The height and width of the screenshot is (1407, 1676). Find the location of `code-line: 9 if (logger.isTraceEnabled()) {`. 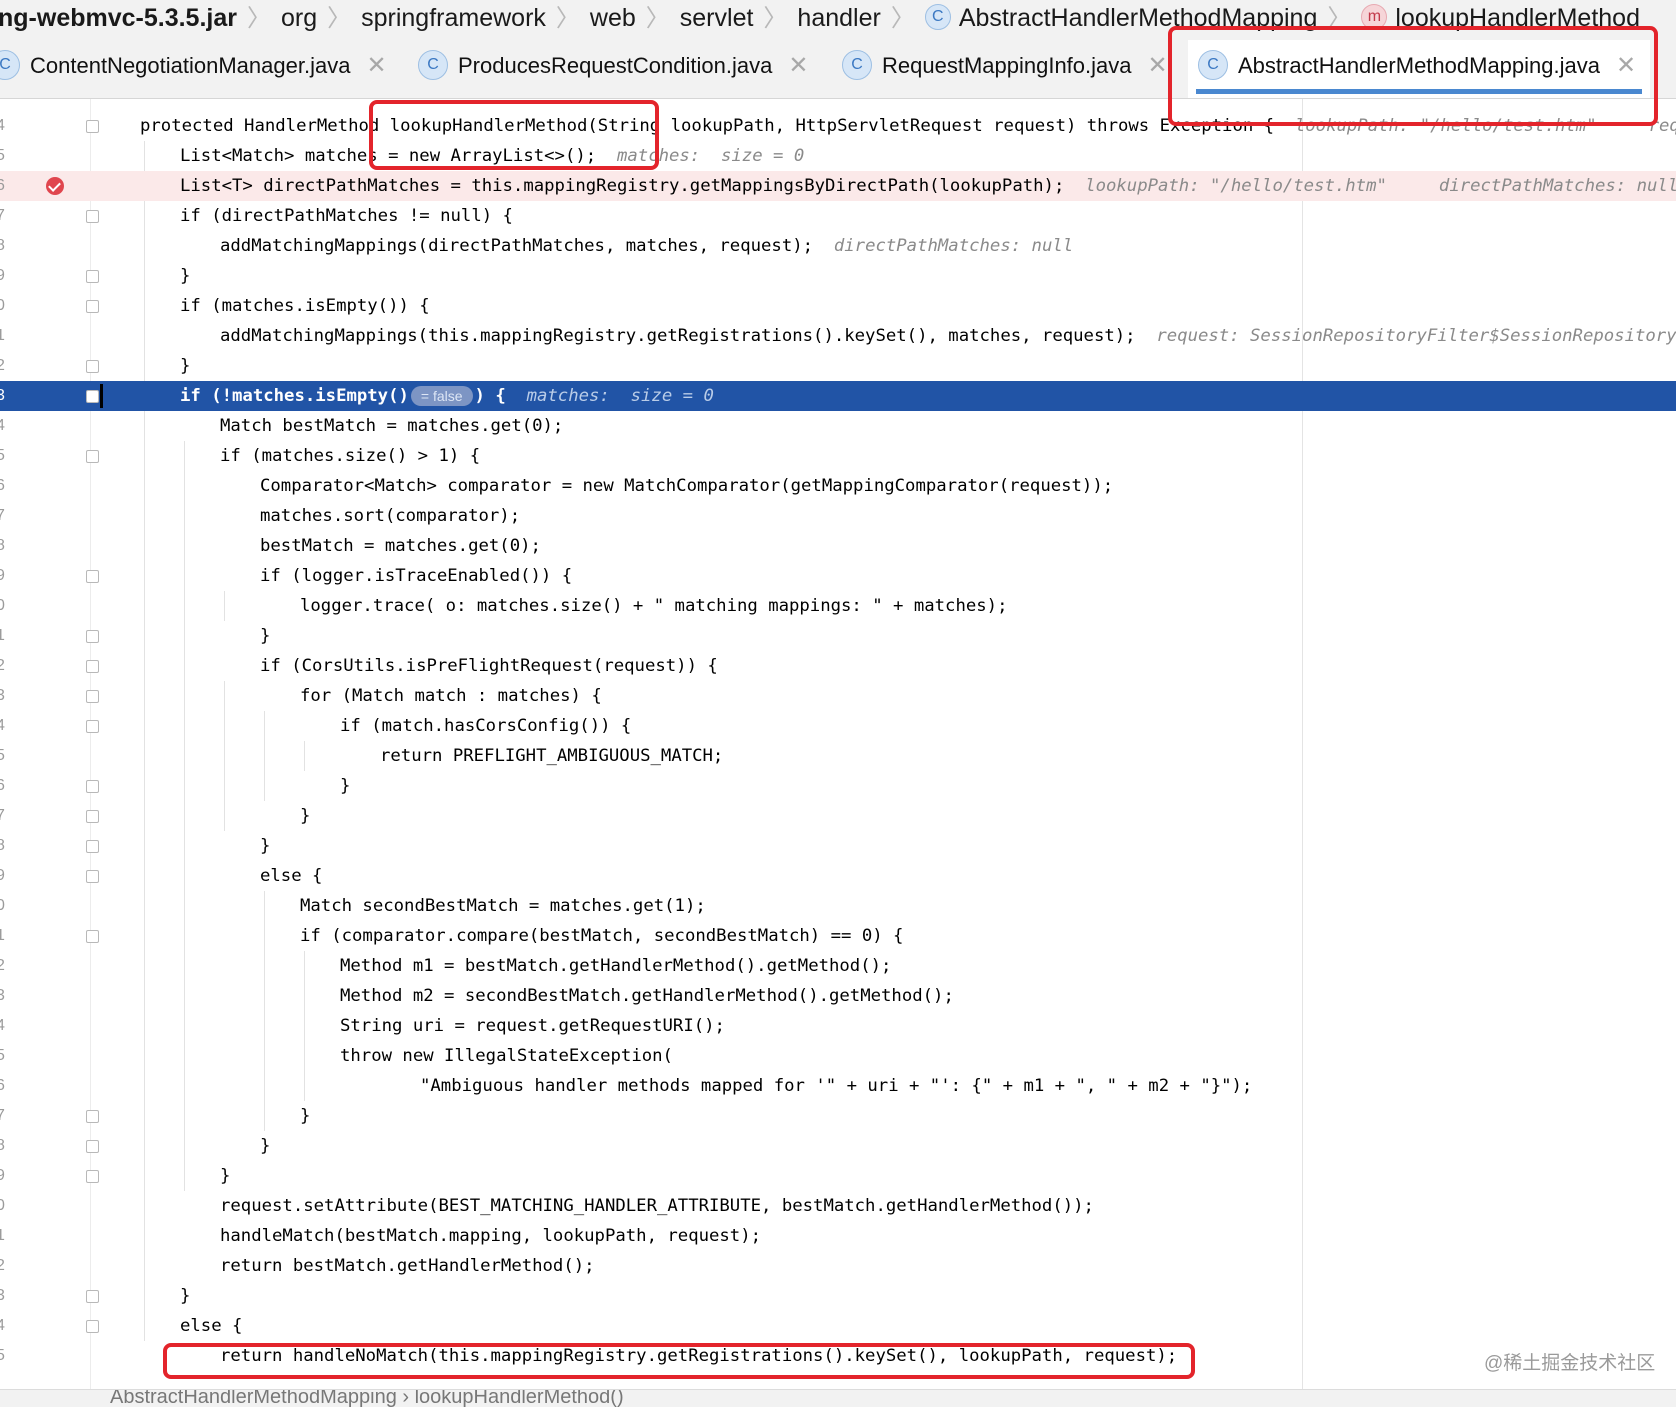

code-line: 9 if (logger.isTraceEnabled()) { is located at coordinates (838, 576).